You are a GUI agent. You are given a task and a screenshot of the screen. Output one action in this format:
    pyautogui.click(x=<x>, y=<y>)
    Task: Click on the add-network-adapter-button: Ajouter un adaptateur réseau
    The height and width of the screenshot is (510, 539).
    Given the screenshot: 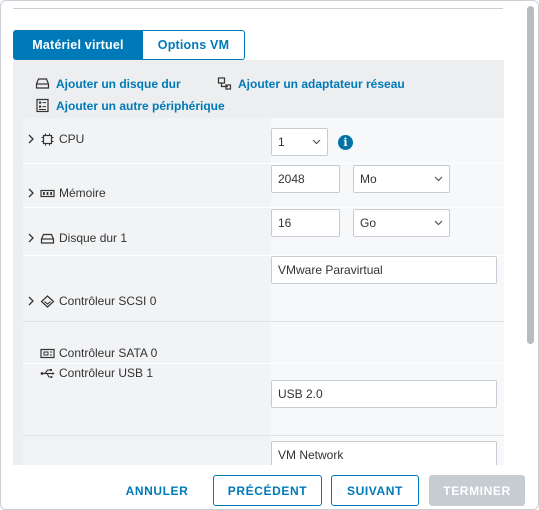 What is the action you would take?
    pyautogui.click(x=311, y=83)
    